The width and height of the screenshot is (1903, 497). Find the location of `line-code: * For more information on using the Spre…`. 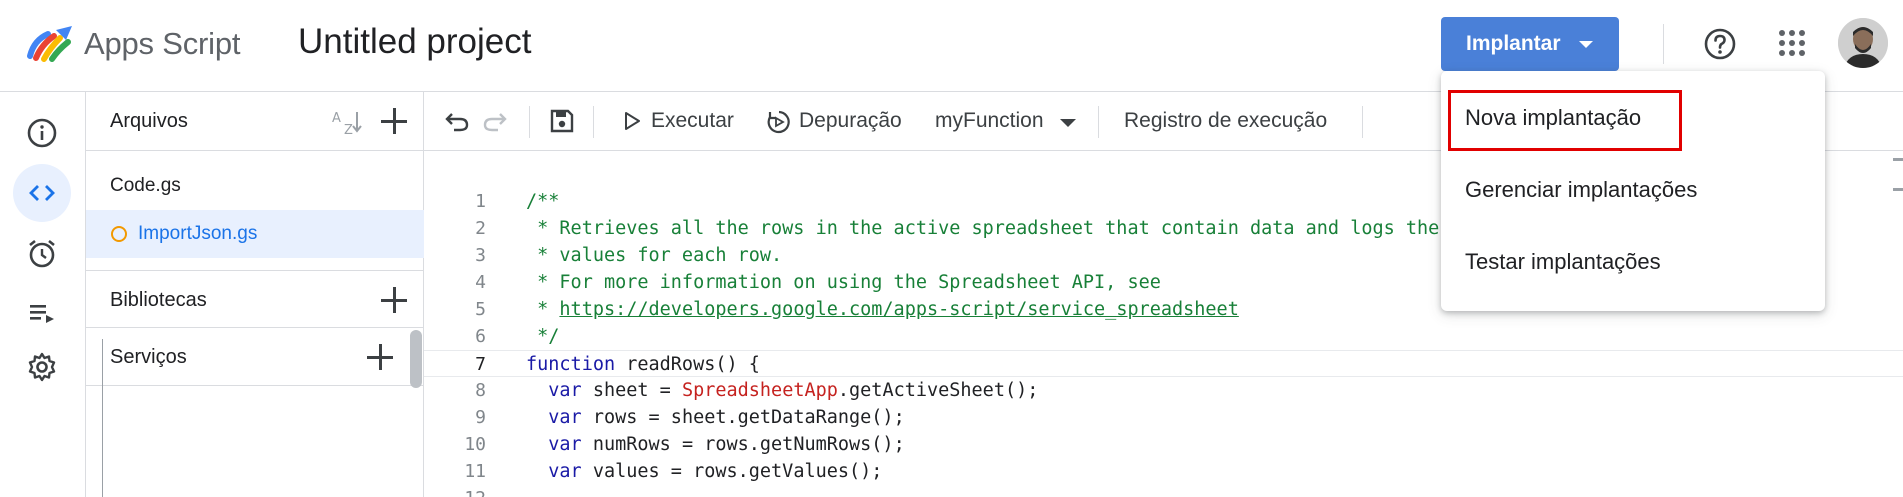

line-code: * For more information on using the Spre… is located at coordinates (843, 282).